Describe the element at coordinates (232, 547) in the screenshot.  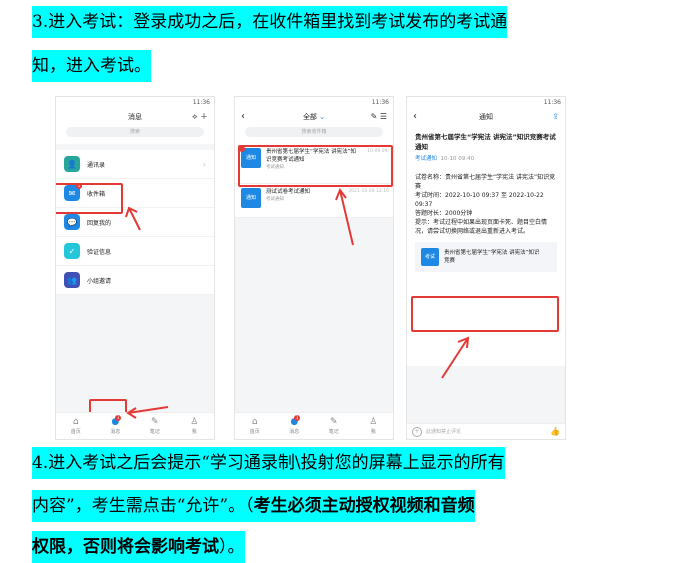
I see `step4-line3-normal: ）。` at that location.